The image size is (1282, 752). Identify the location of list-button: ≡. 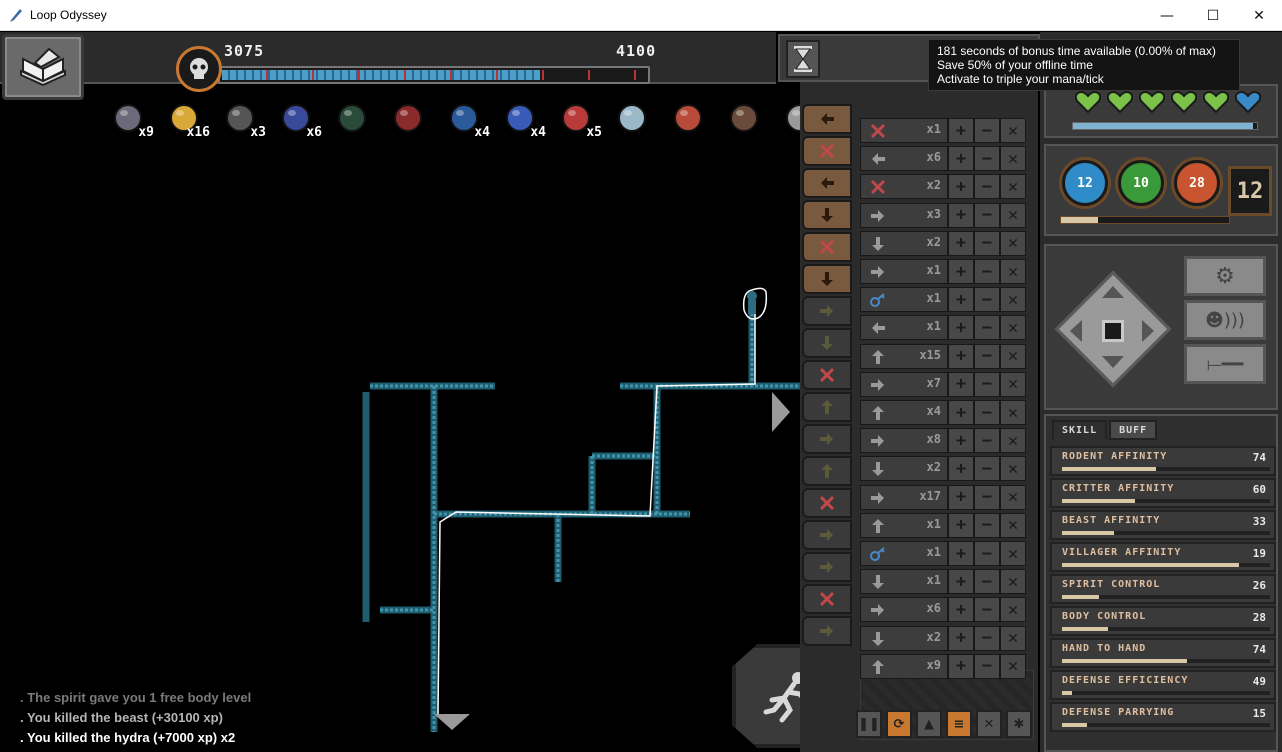
(959, 724).